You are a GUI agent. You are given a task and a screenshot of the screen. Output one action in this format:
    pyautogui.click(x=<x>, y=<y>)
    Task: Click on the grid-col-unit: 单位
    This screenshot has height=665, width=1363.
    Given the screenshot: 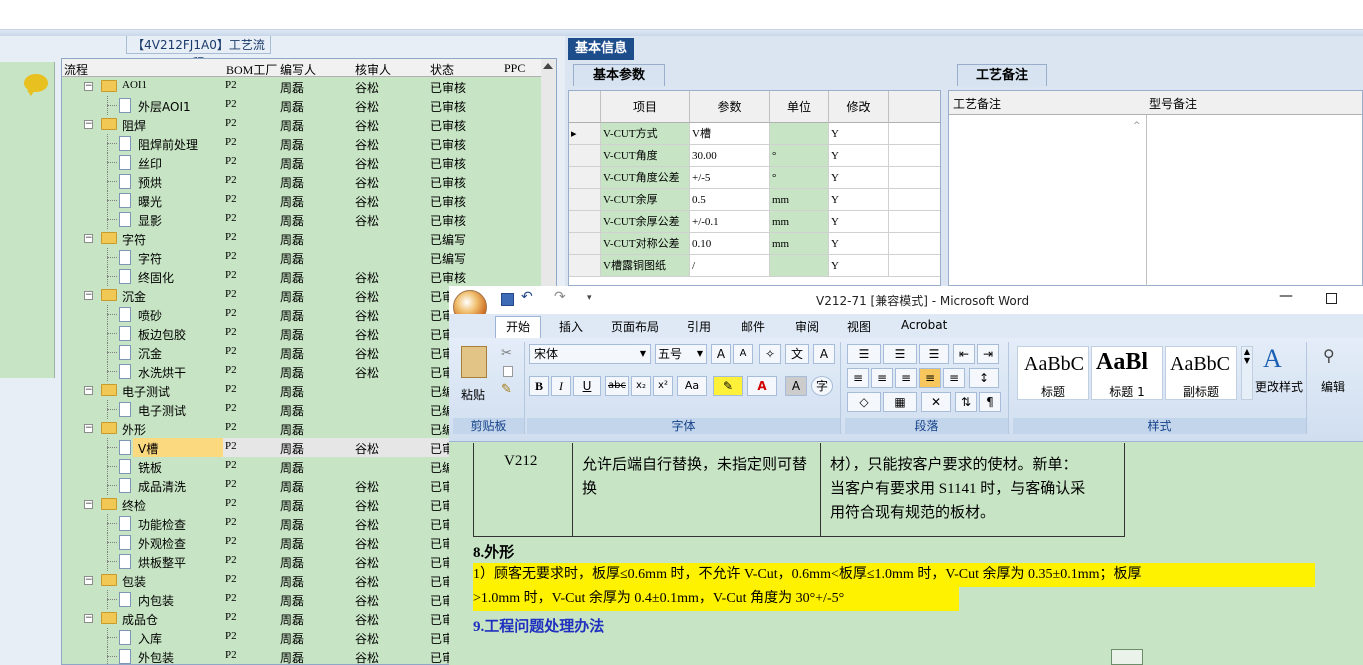 What is the action you would take?
    pyautogui.click(x=799, y=107)
    